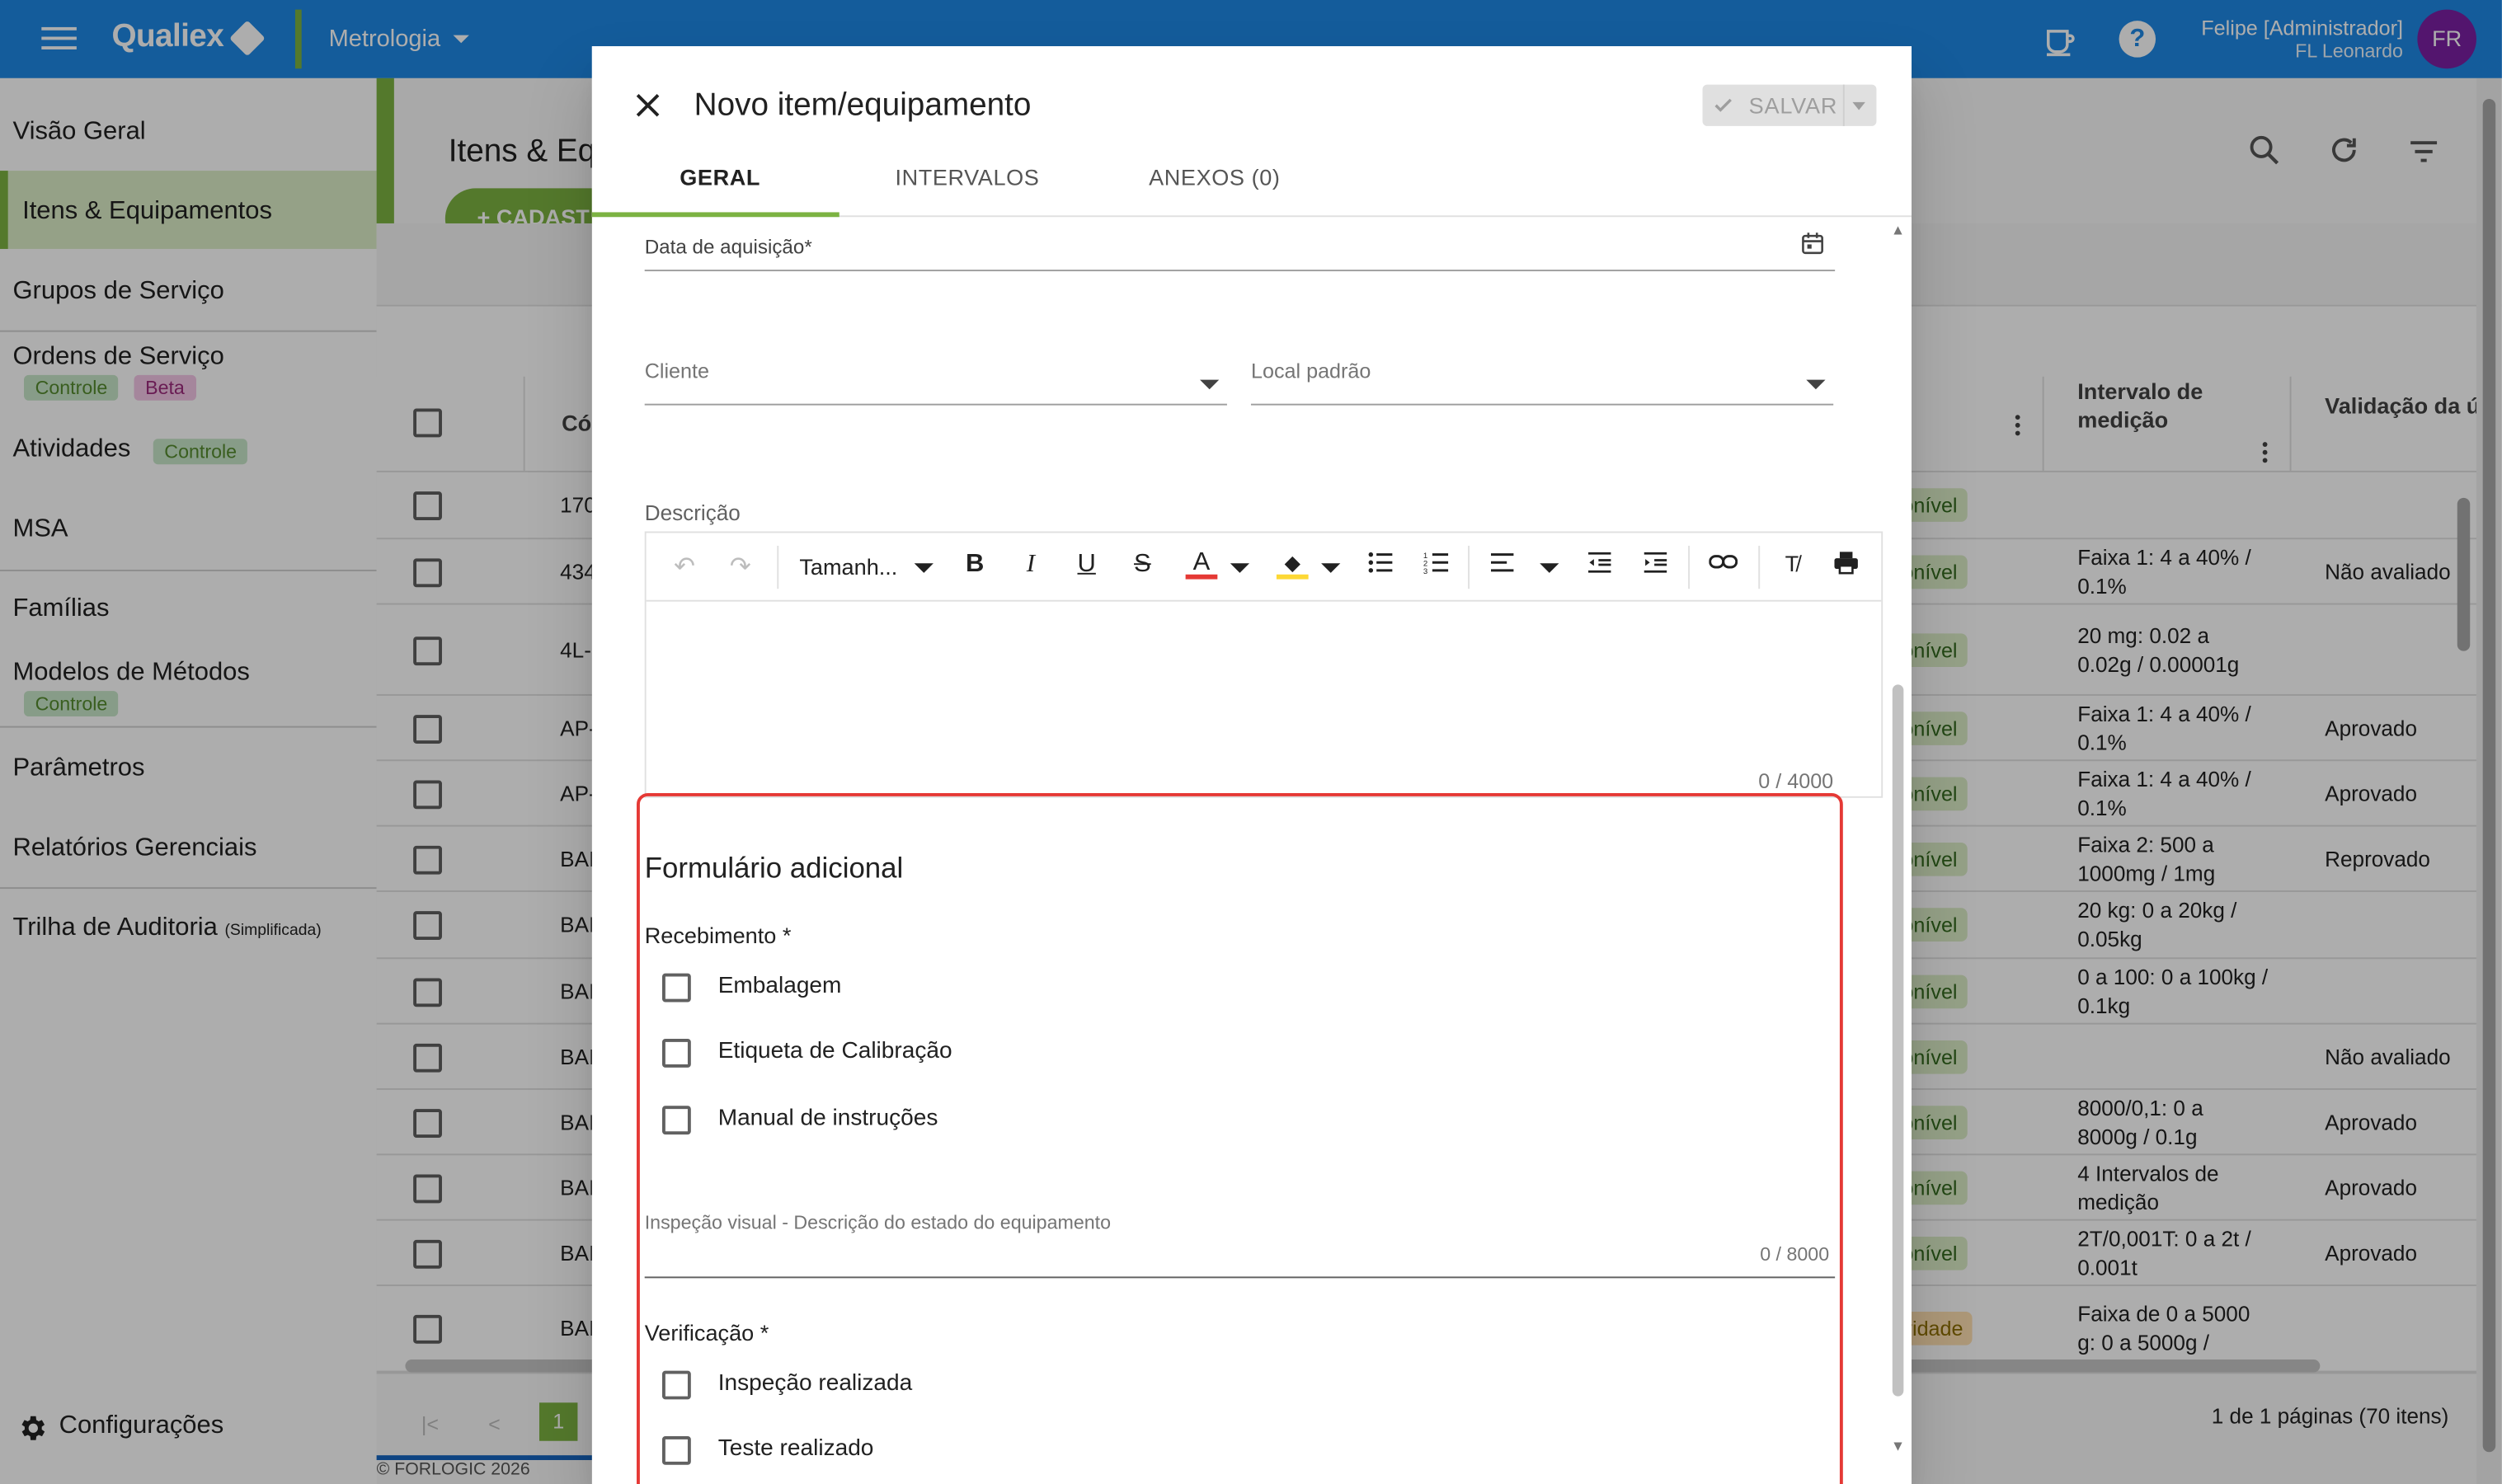 This screenshot has width=2502, height=1484. Describe the element at coordinates (1031, 565) in the screenshot. I see `italic-icon: I` at that location.